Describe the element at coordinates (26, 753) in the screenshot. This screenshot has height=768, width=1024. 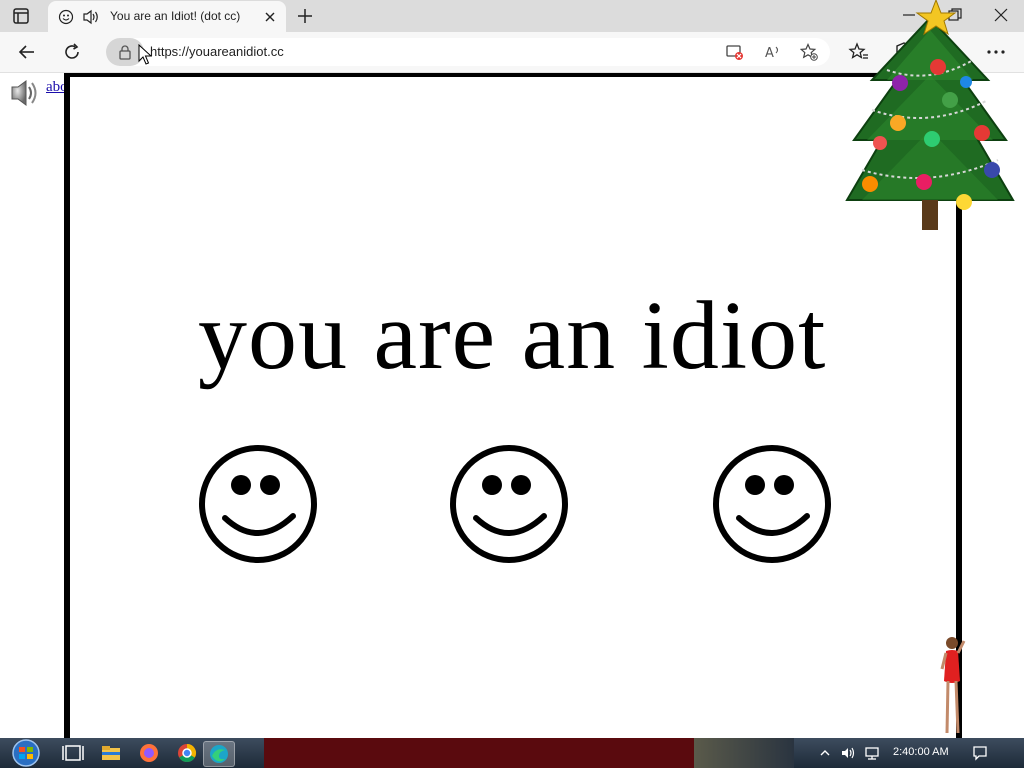
I see `start-button-icon` at that location.